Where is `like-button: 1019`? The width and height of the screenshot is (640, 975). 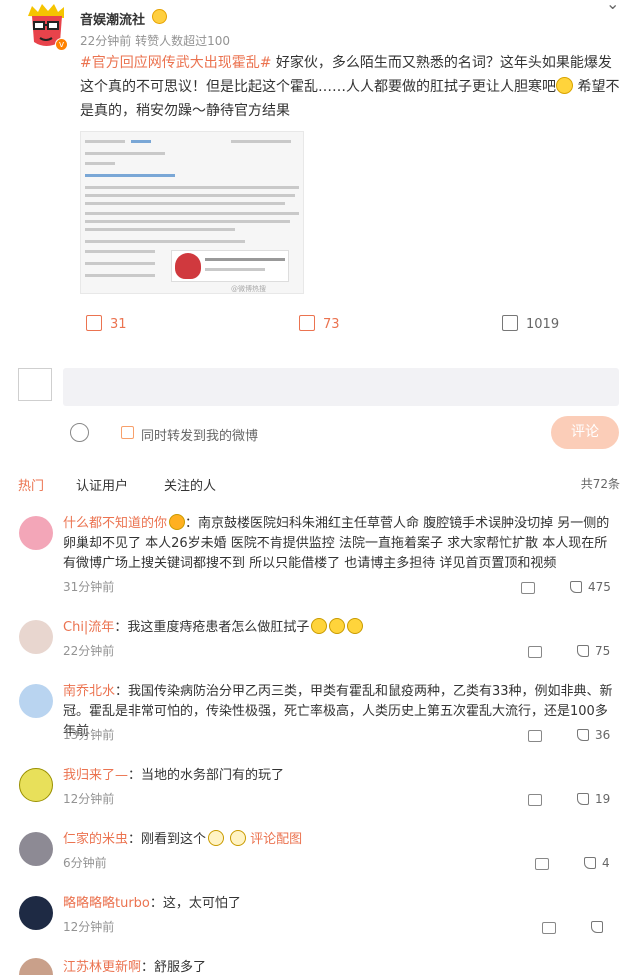 like-button: 1019 is located at coordinates (530, 323).